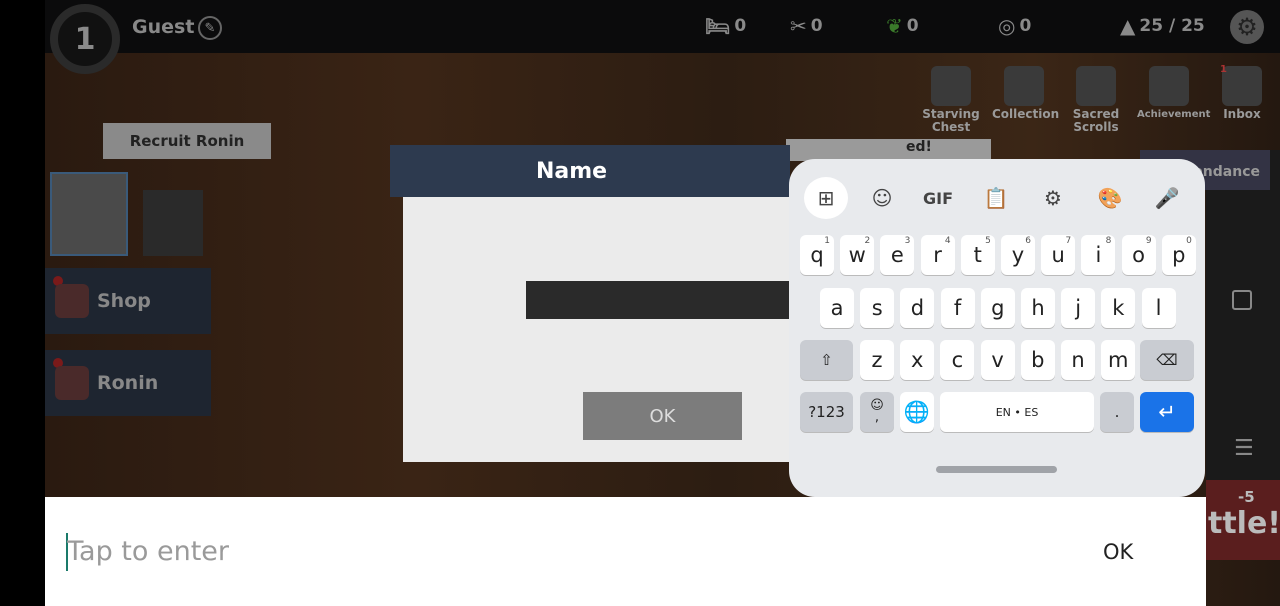  Describe the element at coordinates (1167, 360) in the screenshot. I see `backspace-key: ⌫` at that location.